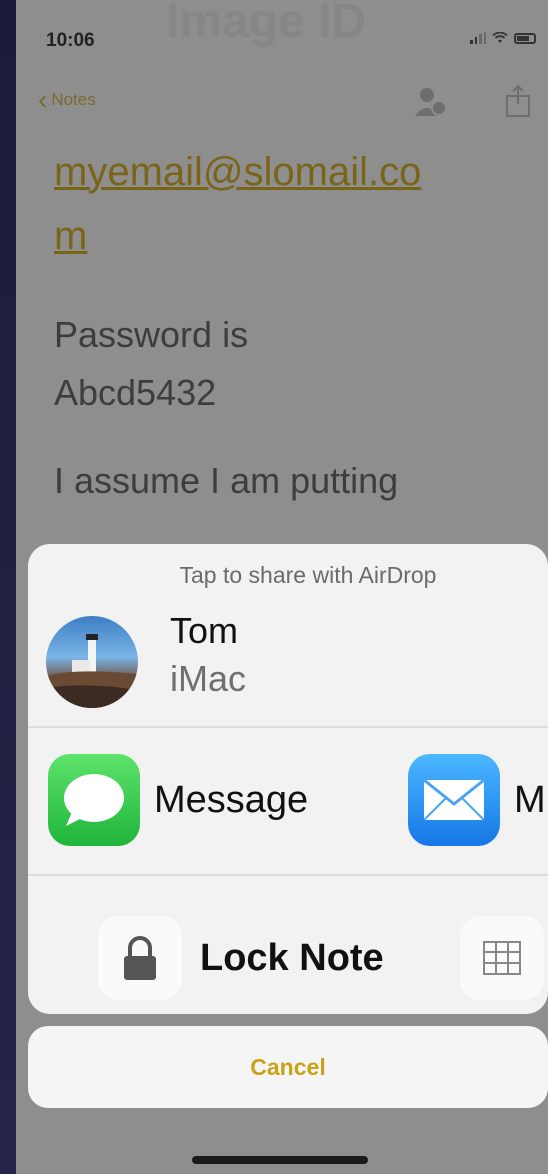 Image resolution: width=548 pixels, height=1174 pixels. I want to click on status-icons, so click(503, 38).